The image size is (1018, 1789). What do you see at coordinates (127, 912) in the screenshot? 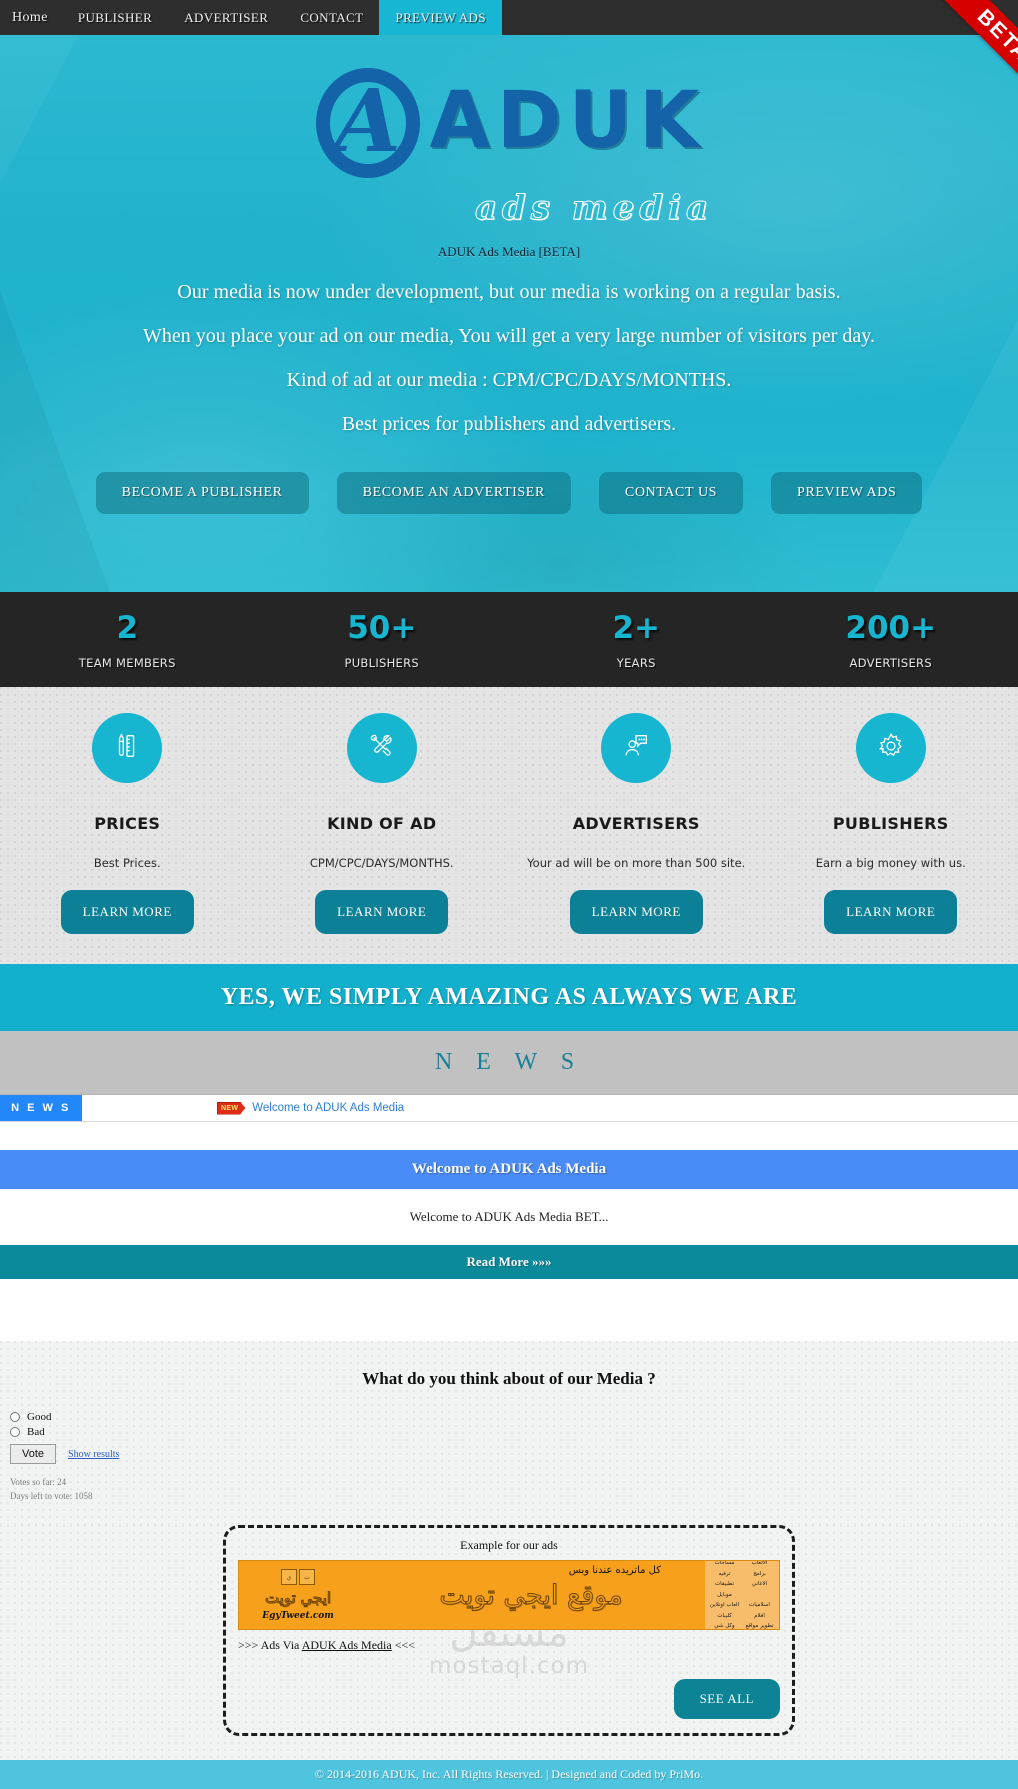
I see `learn-more-button-prices: LEARN MORE` at bounding box center [127, 912].